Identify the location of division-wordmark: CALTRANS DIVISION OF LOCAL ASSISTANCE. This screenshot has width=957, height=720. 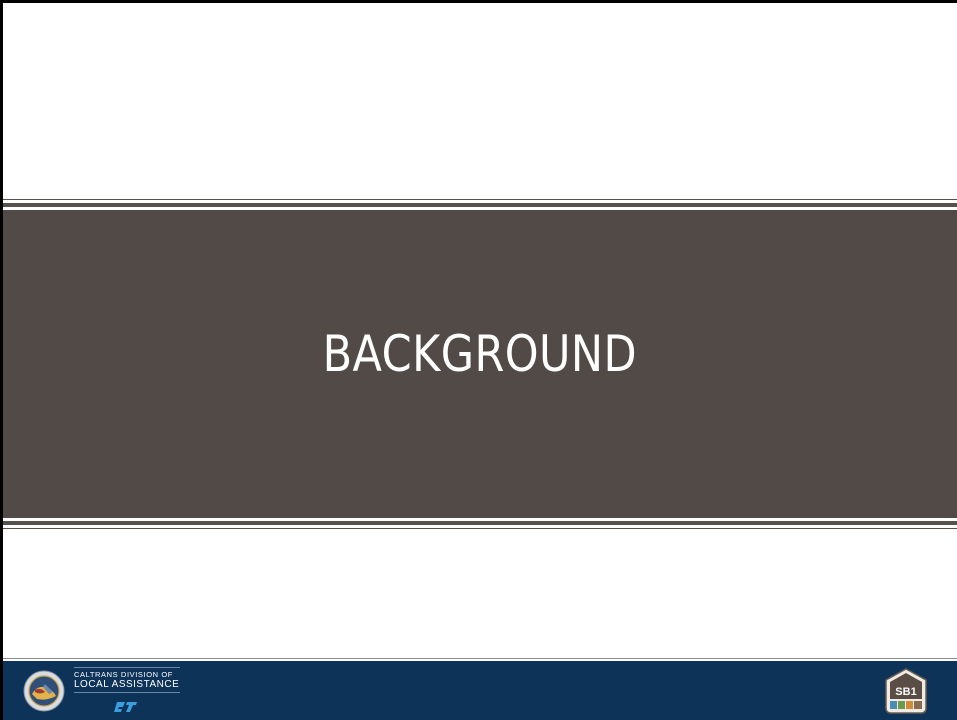
(127, 680).